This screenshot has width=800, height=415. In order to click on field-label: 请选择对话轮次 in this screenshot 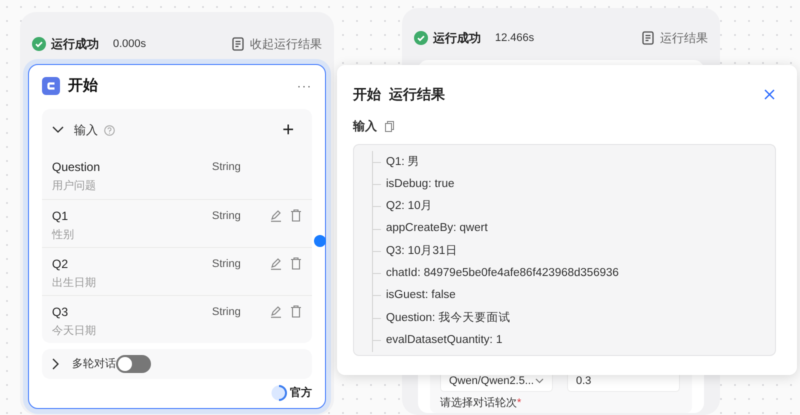, I will do `click(478, 403)`.